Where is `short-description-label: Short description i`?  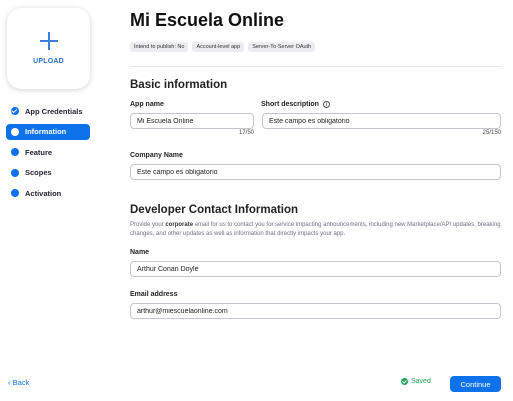 short-description-label: Short description i is located at coordinates (295, 104).